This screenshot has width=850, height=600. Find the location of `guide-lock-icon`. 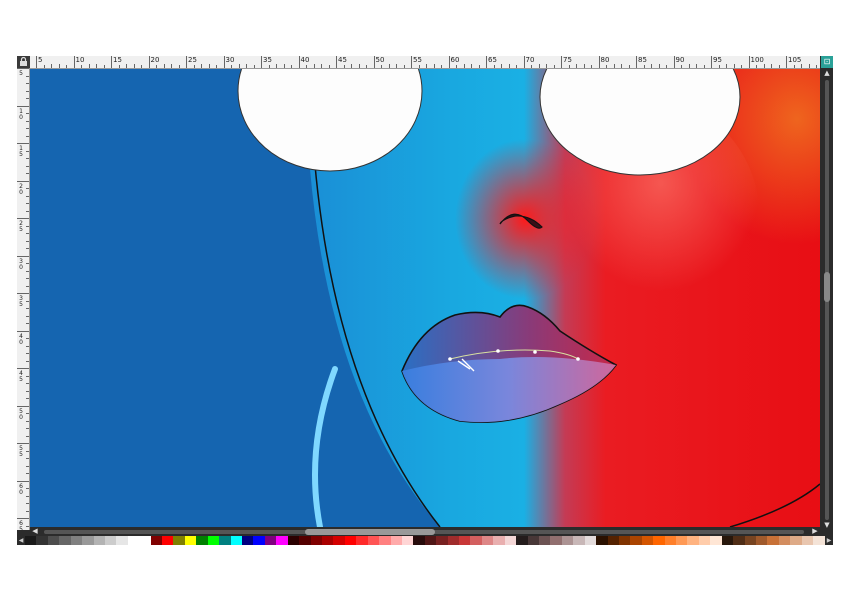

guide-lock-icon is located at coordinates (23, 62).